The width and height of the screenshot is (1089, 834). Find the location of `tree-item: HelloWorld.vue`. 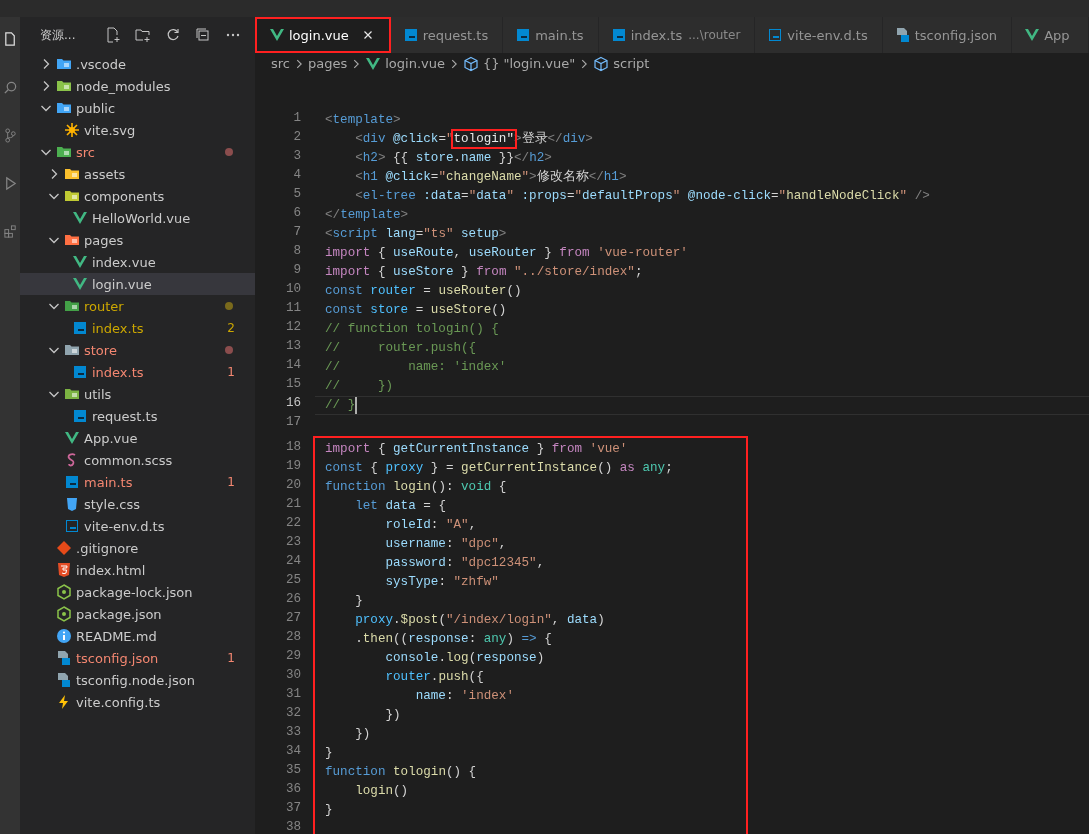

tree-item: HelloWorld.vue is located at coordinates (137, 218).